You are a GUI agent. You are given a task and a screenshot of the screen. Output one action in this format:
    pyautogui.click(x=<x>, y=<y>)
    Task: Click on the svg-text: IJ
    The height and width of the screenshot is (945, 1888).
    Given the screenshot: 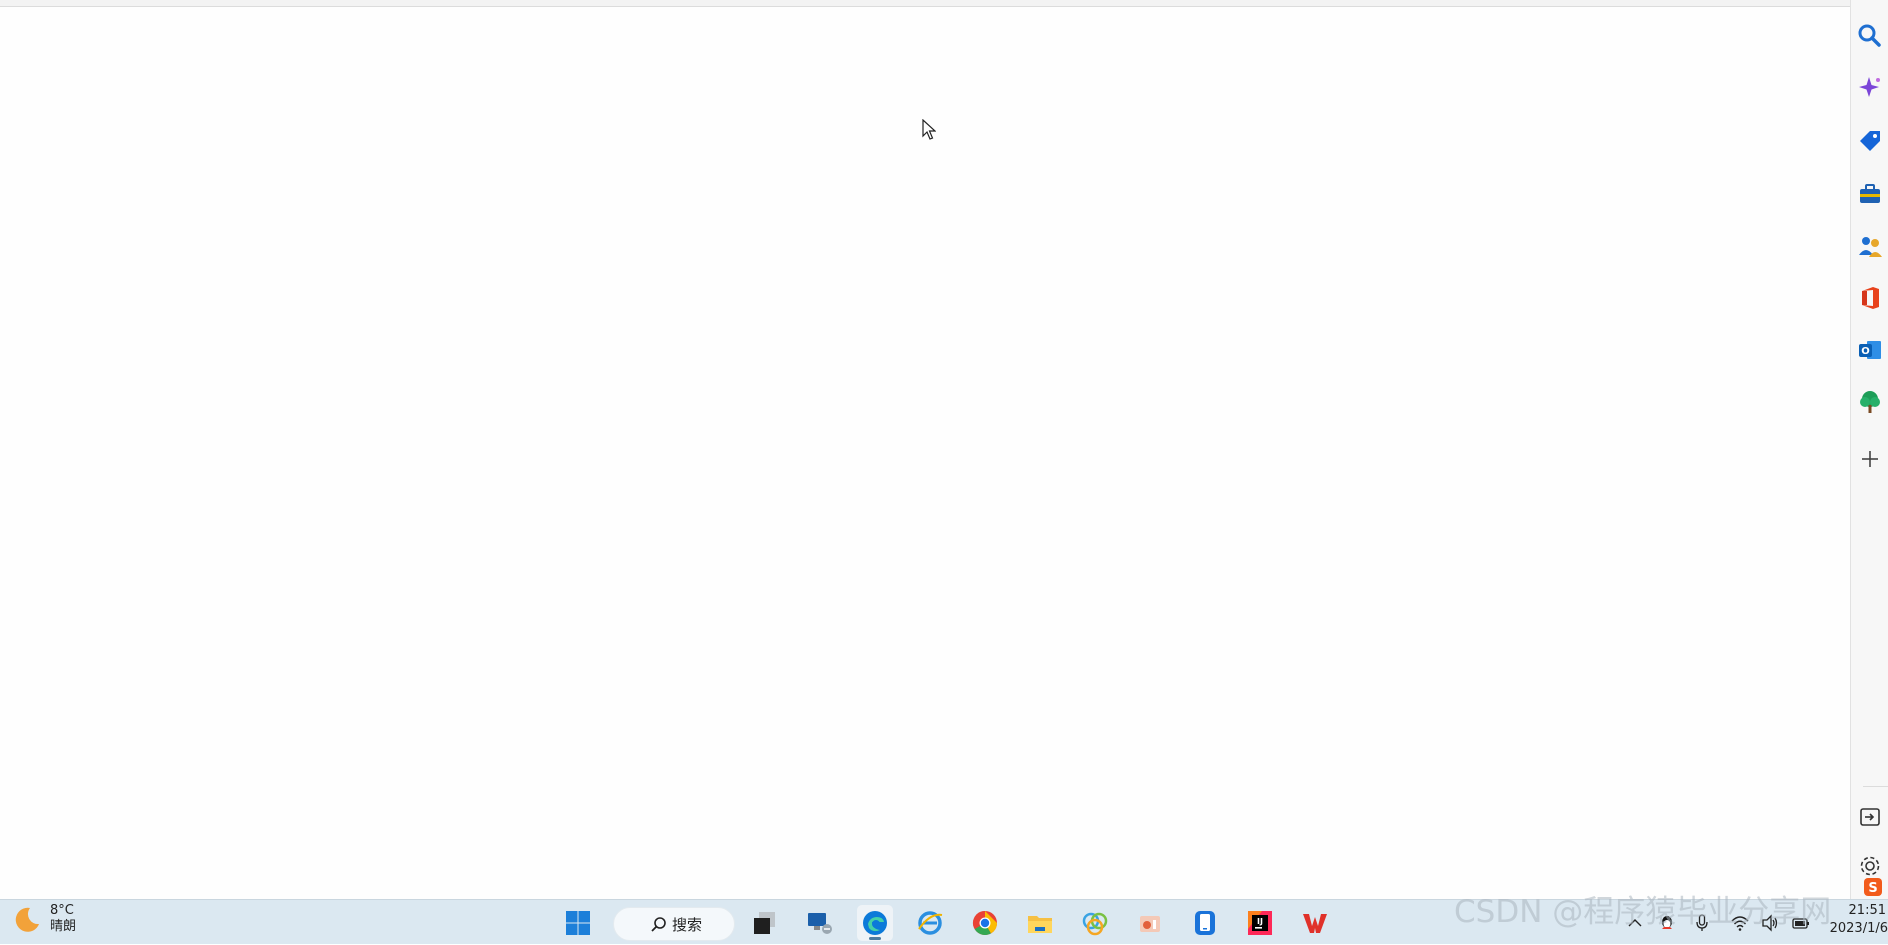 What is the action you would take?
    pyautogui.click(x=1260, y=921)
    